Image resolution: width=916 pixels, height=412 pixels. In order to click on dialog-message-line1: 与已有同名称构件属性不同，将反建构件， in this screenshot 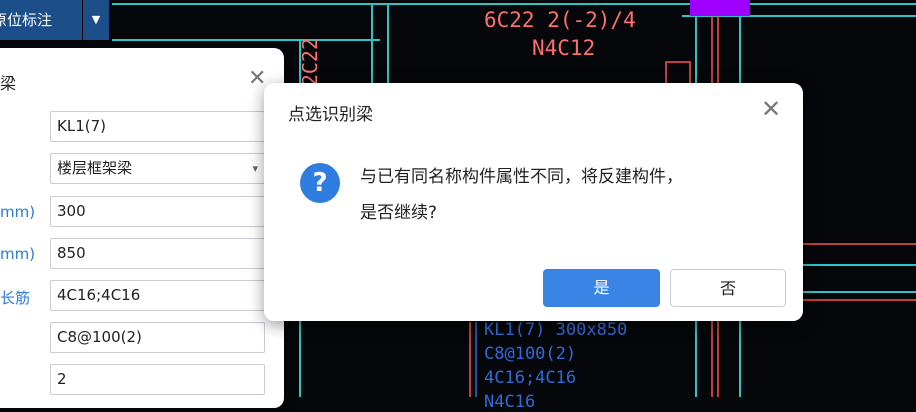, I will do `click(521, 177)`.